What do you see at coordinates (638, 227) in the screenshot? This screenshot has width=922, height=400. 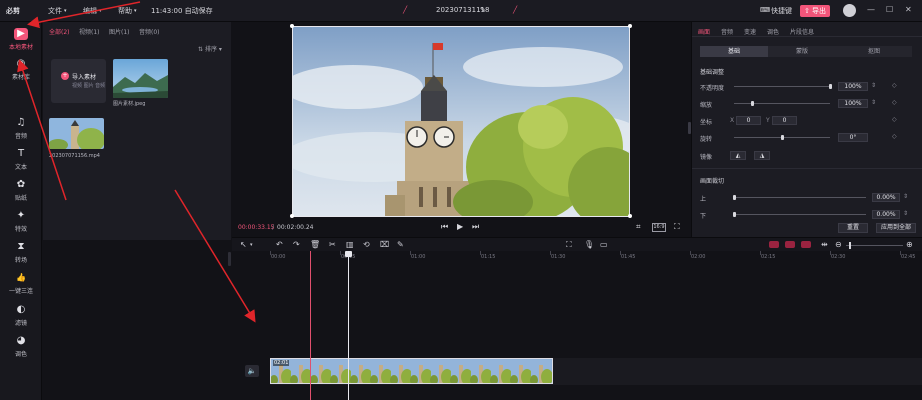 I see `crop-icon: ⌗` at bounding box center [638, 227].